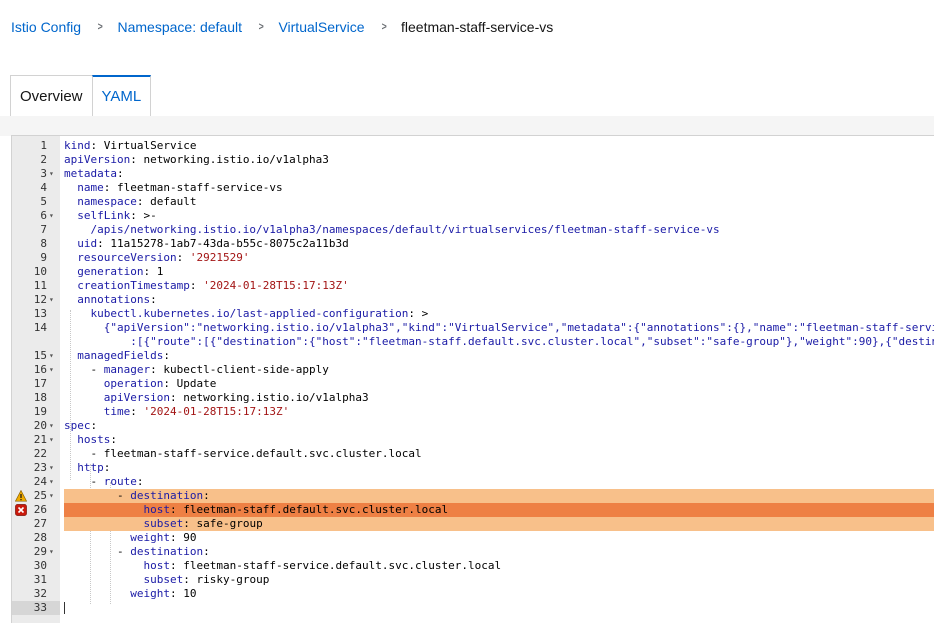 The width and height of the screenshot is (934, 623). What do you see at coordinates (40, 411) in the screenshot?
I see `line-number: 19` at bounding box center [40, 411].